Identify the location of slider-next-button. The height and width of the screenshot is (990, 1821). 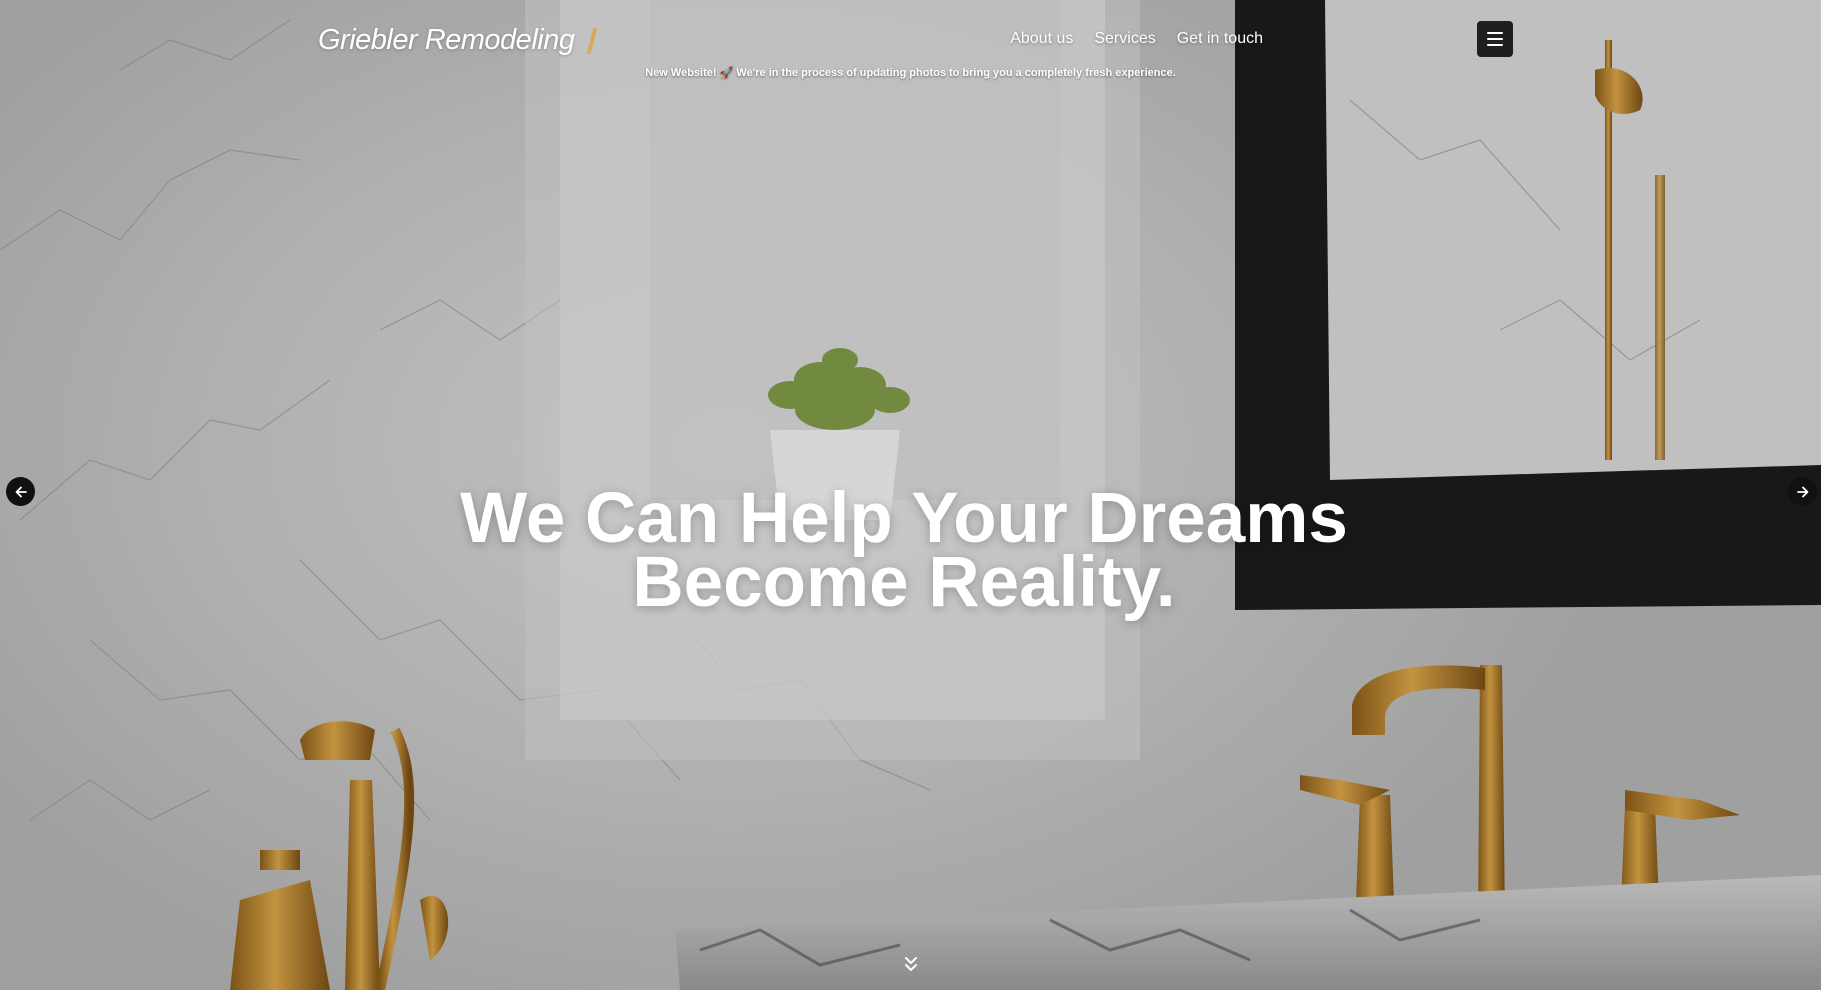
(1802, 491).